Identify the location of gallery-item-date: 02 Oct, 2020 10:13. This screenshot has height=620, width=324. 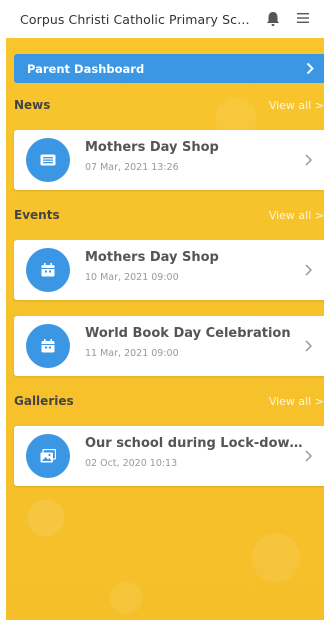
(131, 463).